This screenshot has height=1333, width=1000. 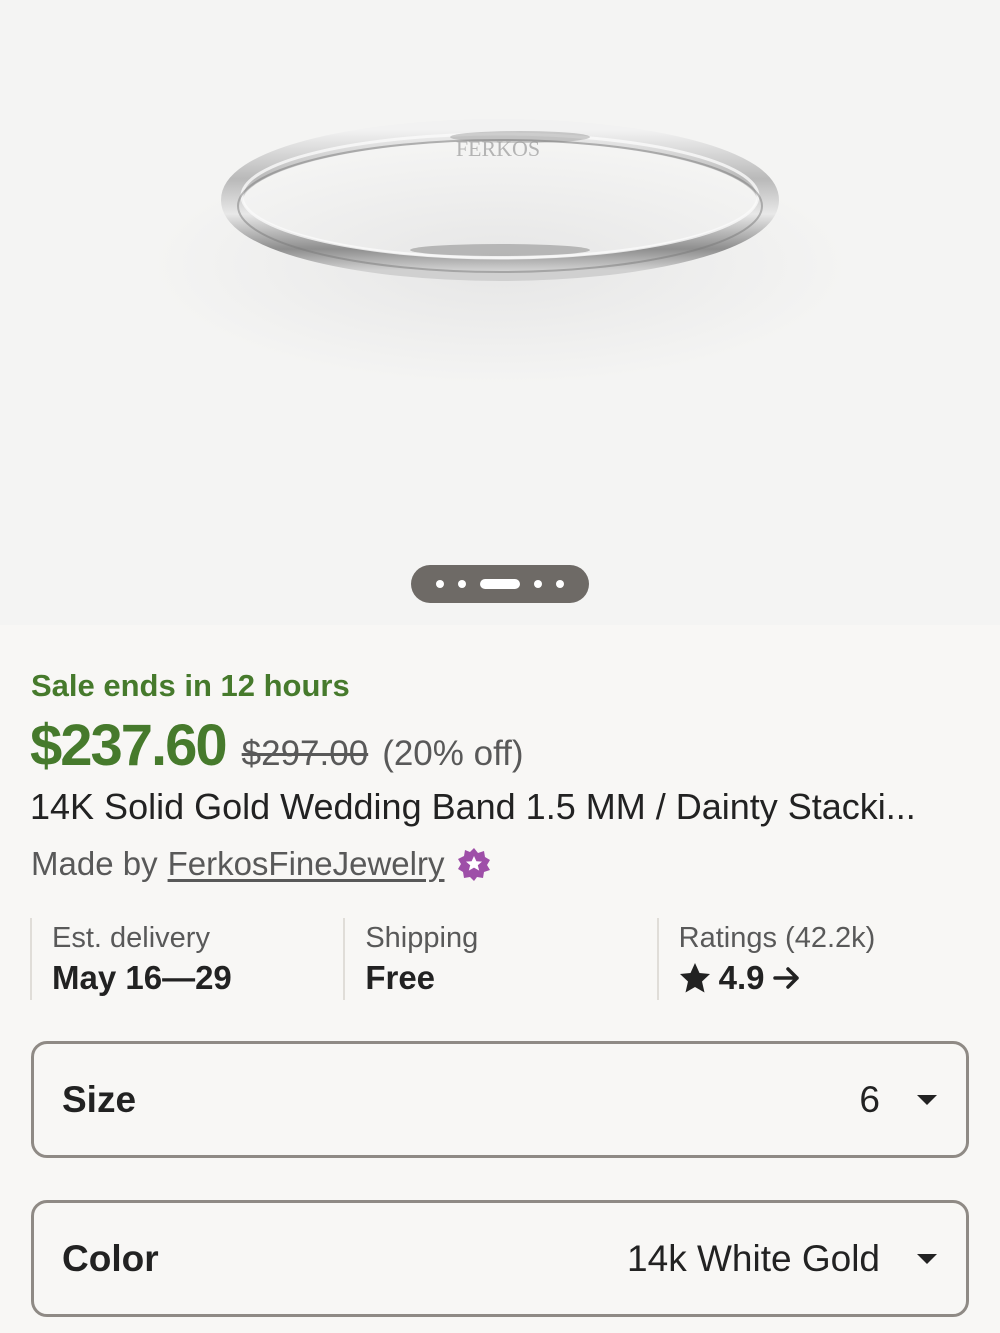 What do you see at coordinates (500, 1099) in the screenshot?
I see `size-select: Size 6` at bounding box center [500, 1099].